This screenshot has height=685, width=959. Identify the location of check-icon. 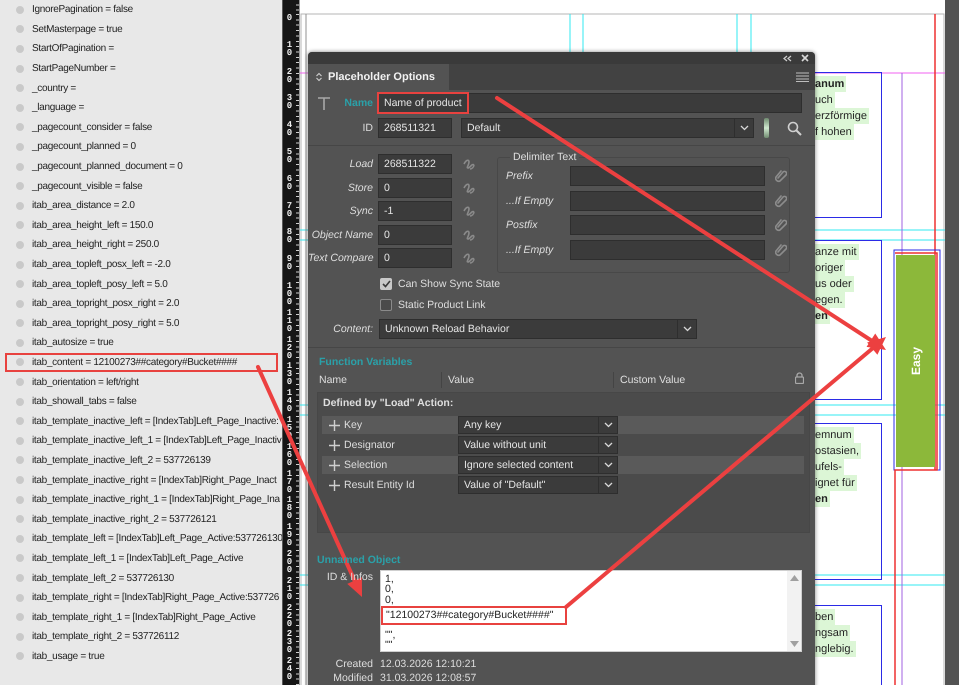
(386, 284).